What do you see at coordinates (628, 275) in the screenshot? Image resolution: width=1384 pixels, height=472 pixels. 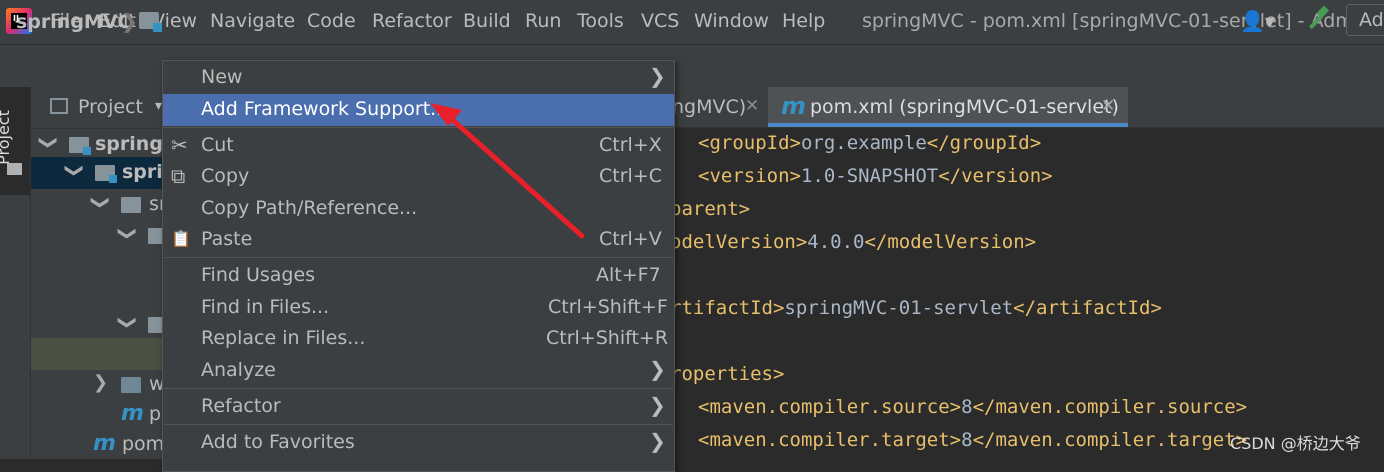 I see `menu-item-shortcut: Alt+F7` at bounding box center [628, 275].